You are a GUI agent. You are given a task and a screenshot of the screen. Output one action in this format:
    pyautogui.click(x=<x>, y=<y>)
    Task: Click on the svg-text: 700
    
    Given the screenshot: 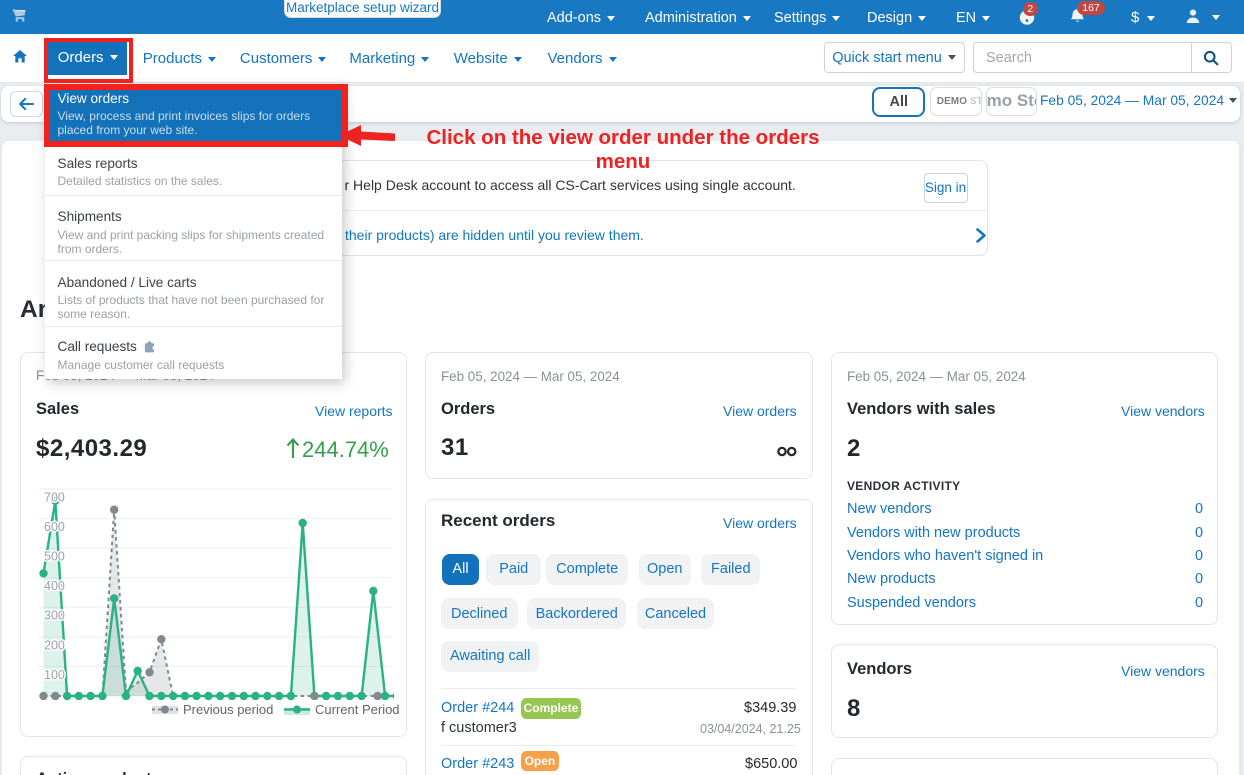 What is the action you would take?
    pyautogui.click(x=54, y=498)
    